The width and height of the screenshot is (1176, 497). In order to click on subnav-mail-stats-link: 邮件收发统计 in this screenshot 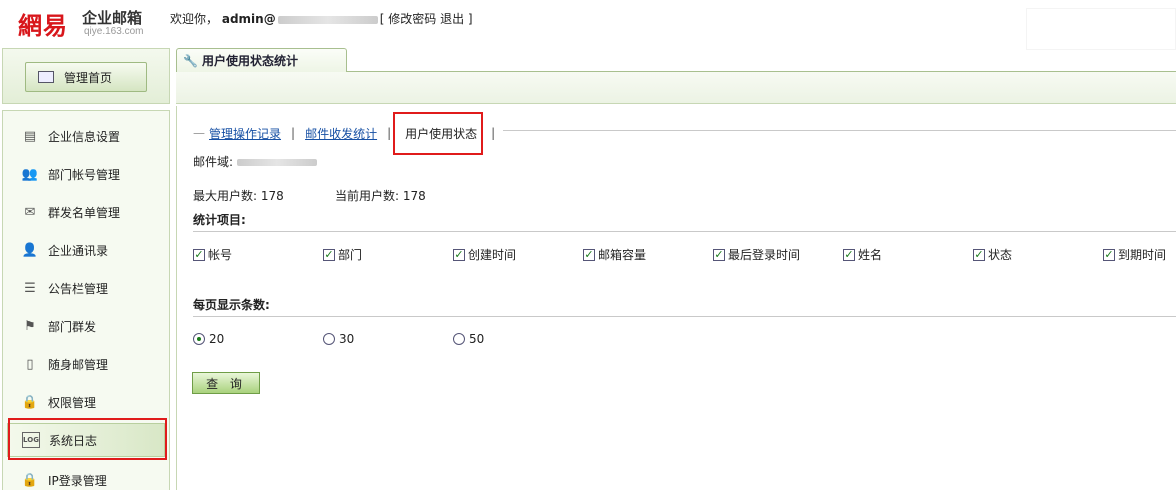, I will do `click(341, 133)`.